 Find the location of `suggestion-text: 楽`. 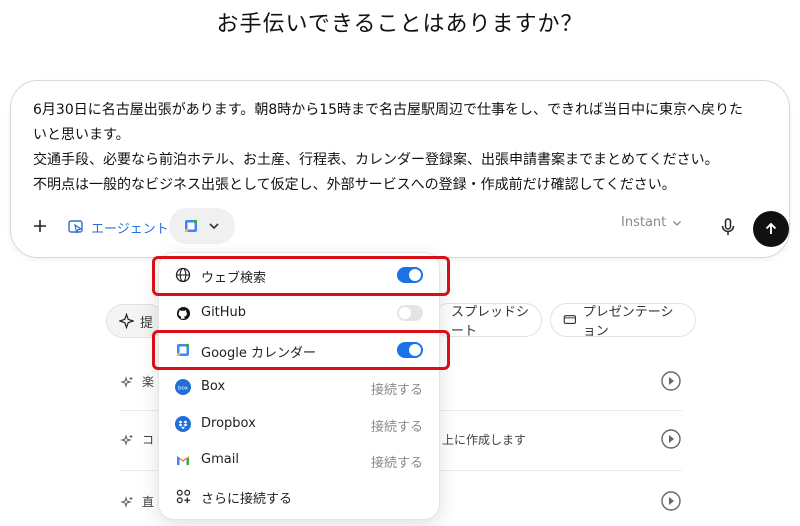

suggestion-text: 楽 is located at coordinates (148, 382).